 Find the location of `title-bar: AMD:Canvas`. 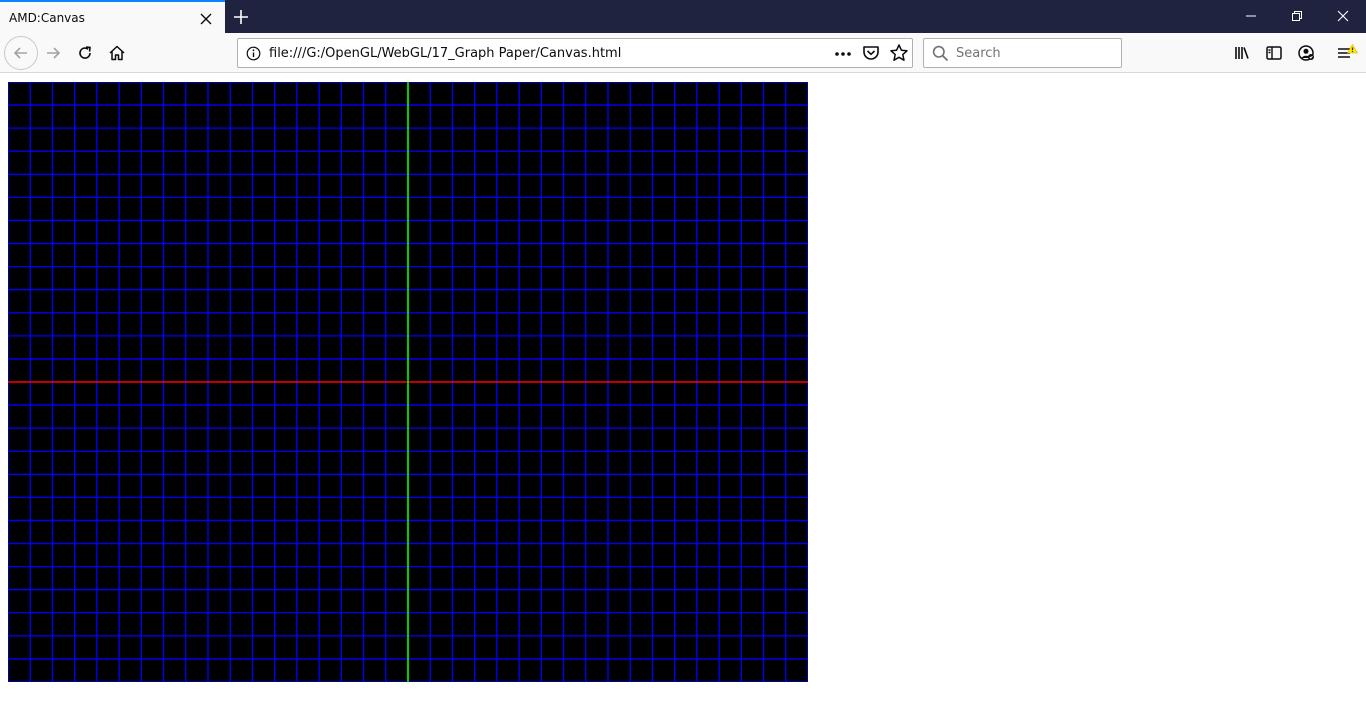

title-bar: AMD:Canvas is located at coordinates (683, 16).